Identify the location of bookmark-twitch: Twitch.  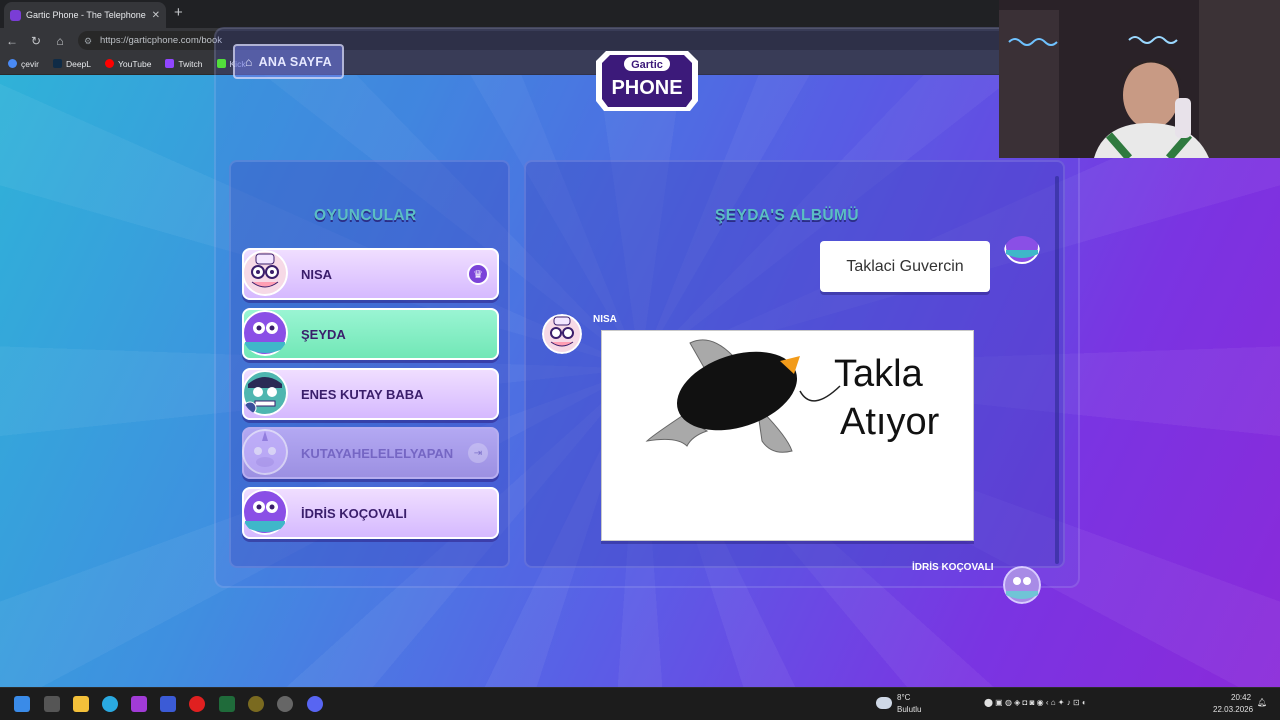
(184, 63).